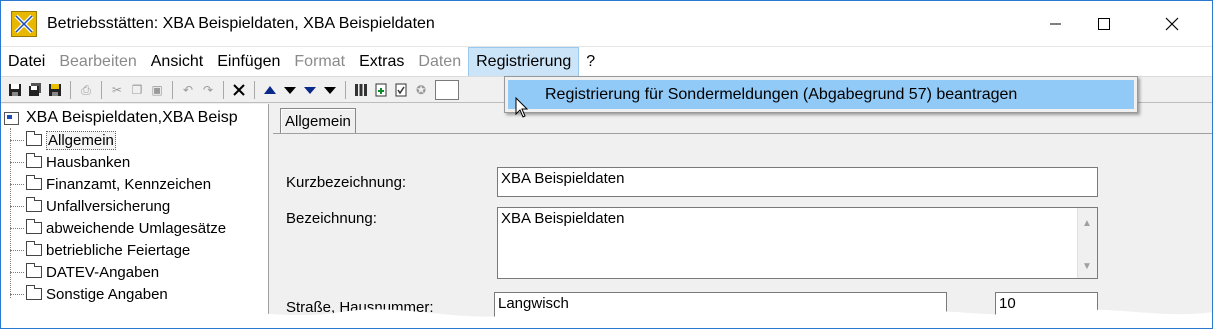 The width and height of the screenshot is (1213, 329). I want to click on menu-daten: Daten, so click(439, 62).